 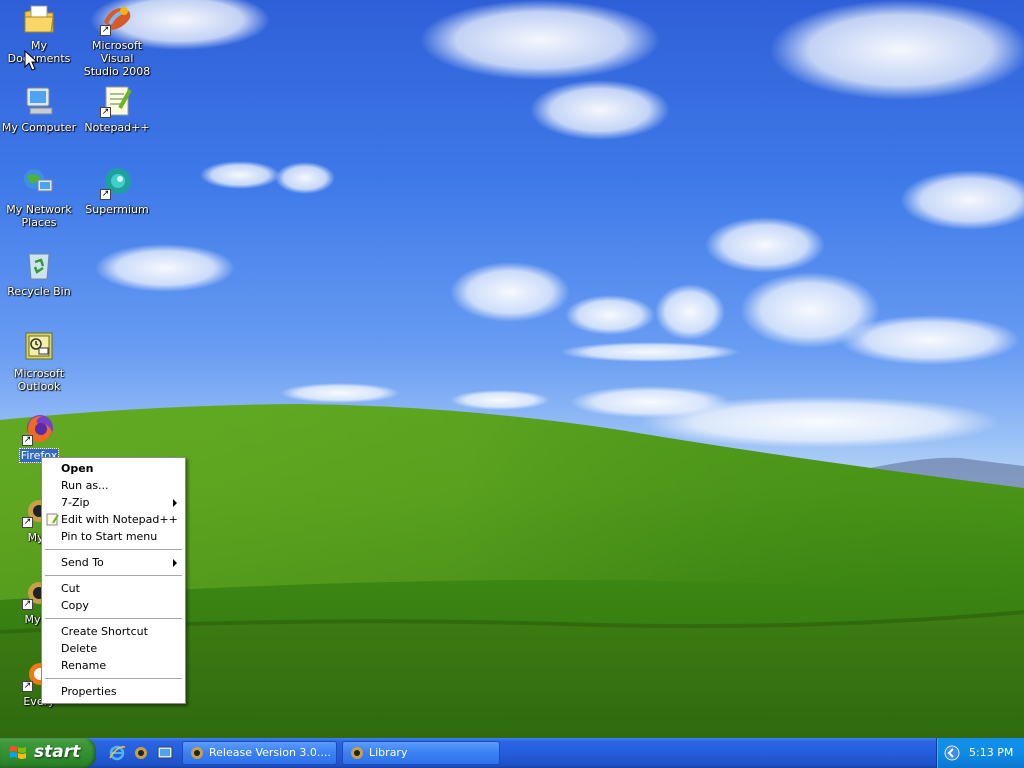 What do you see at coordinates (165, 753) in the screenshot?
I see `show-desktop-icon` at bounding box center [165, 753].